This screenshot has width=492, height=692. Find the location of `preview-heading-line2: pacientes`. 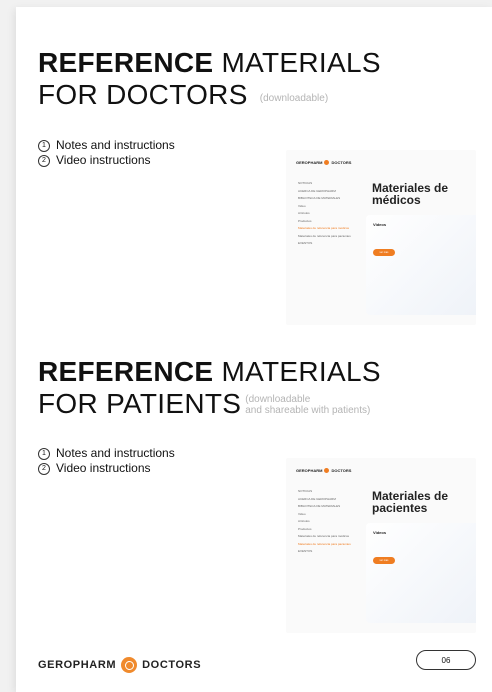

preview-heading-line2: pacientes is located at coordinates (400, 508).